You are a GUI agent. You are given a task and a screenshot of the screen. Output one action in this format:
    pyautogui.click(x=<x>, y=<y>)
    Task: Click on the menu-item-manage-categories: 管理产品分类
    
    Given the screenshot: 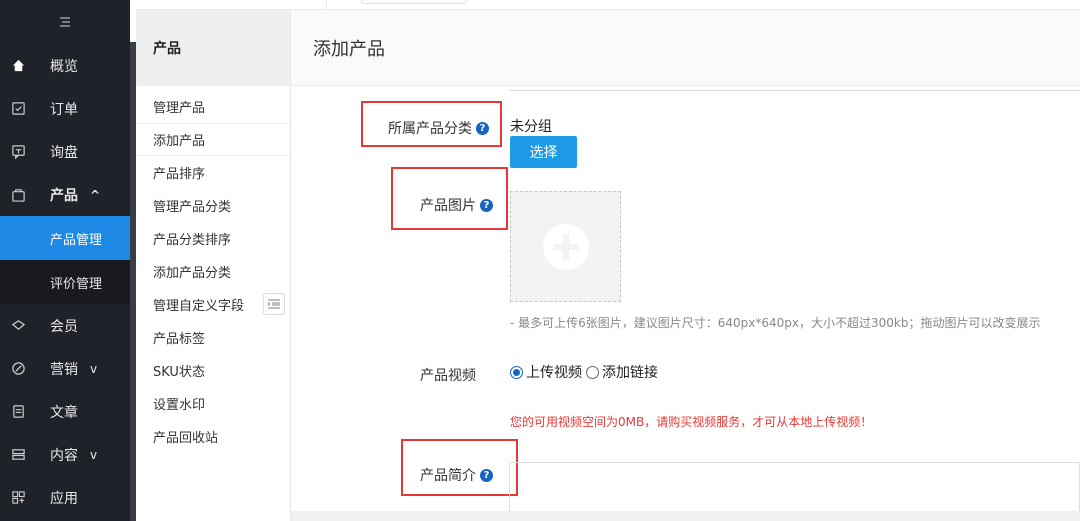 What is the action you would take?
    pyautogui.click(x=213, y=205)
    